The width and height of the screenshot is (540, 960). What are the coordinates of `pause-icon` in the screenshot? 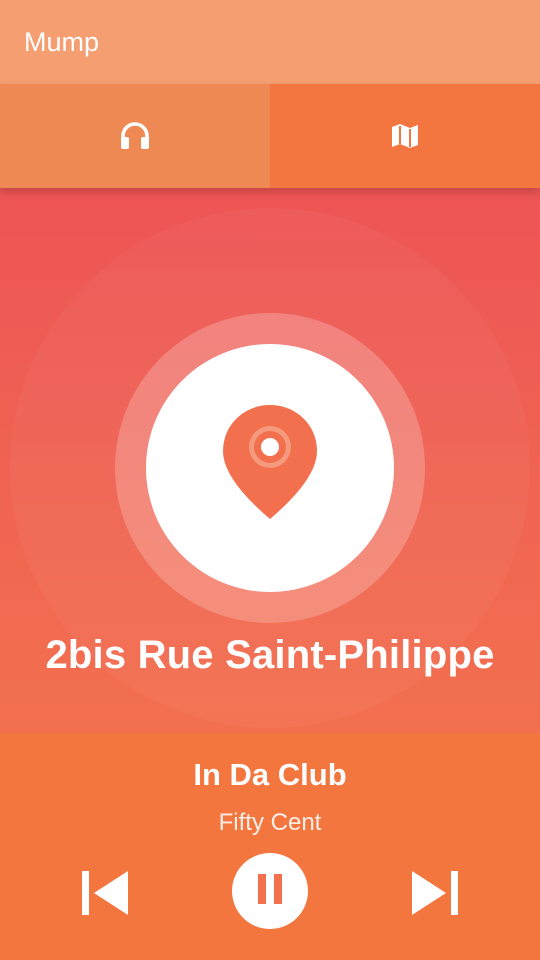 It's located at (270, 891).